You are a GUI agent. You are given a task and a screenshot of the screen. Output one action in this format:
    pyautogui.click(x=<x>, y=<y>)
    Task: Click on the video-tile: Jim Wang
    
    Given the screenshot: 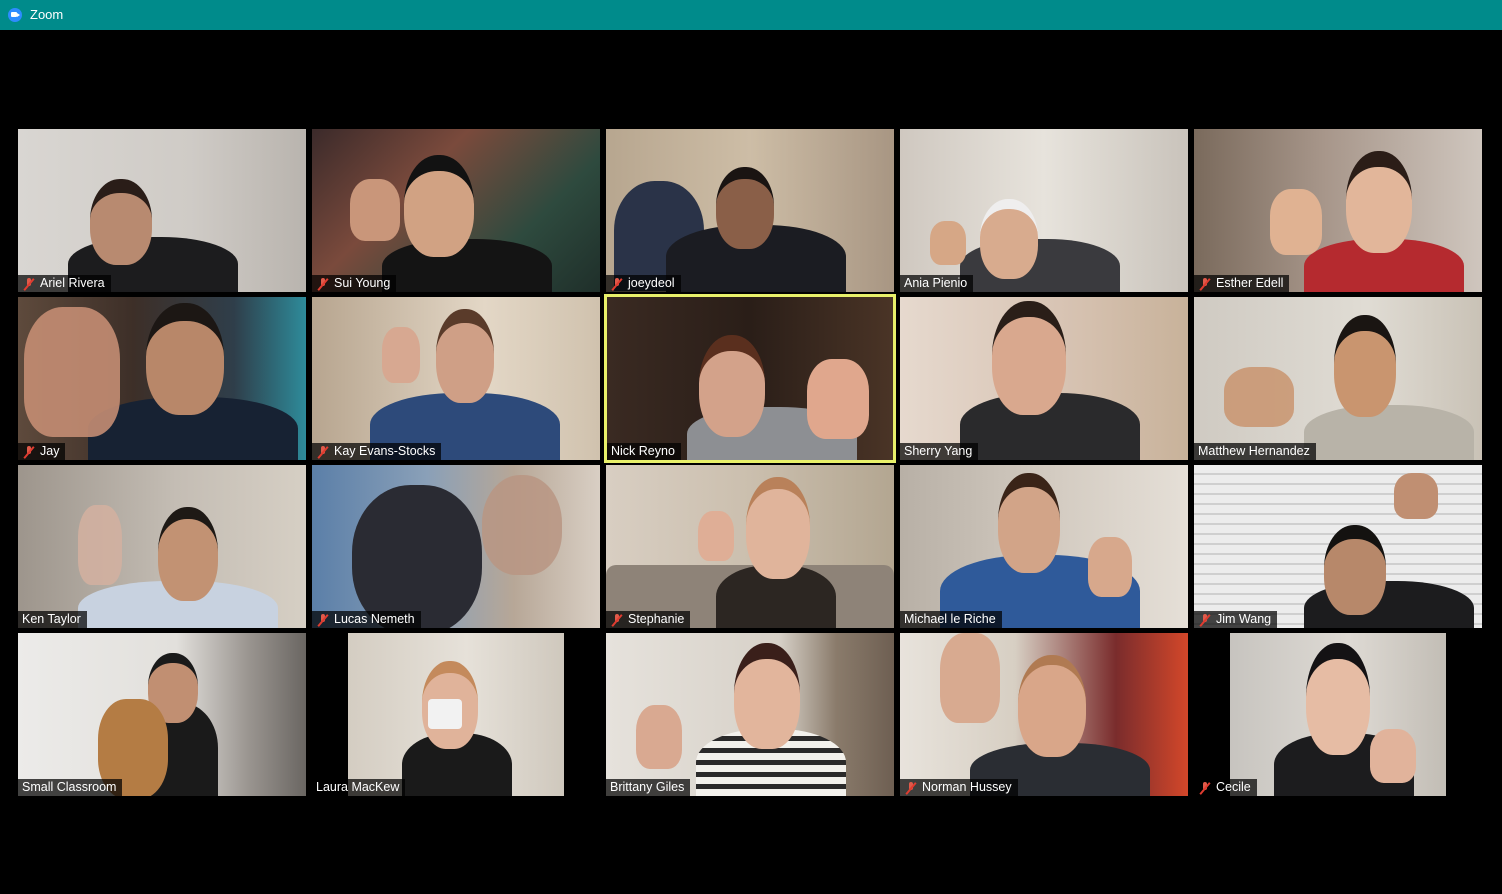 What is the action you would take?
    pyautogui.click(x=1338, y=546)
    